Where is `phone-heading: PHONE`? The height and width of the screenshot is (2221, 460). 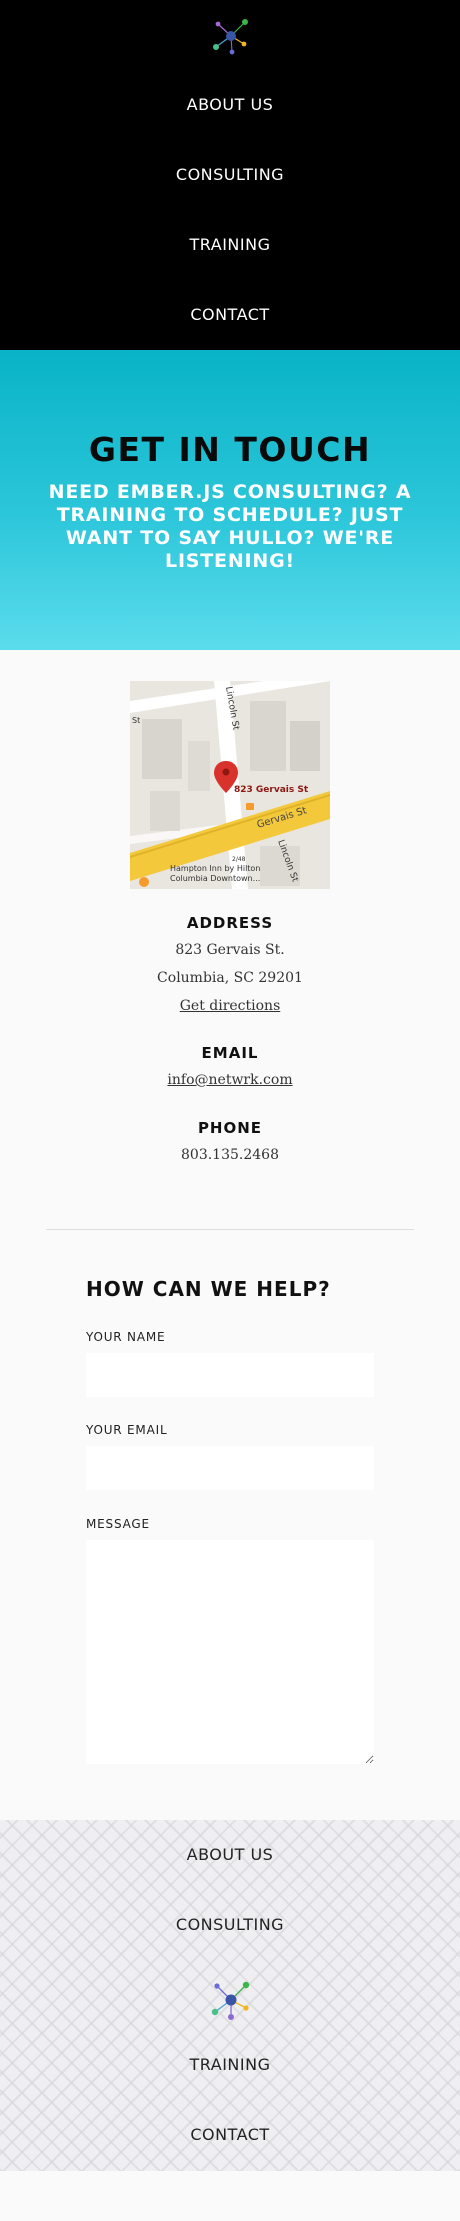
phone-heading: PHONE is located at coordinates (230, 1128).